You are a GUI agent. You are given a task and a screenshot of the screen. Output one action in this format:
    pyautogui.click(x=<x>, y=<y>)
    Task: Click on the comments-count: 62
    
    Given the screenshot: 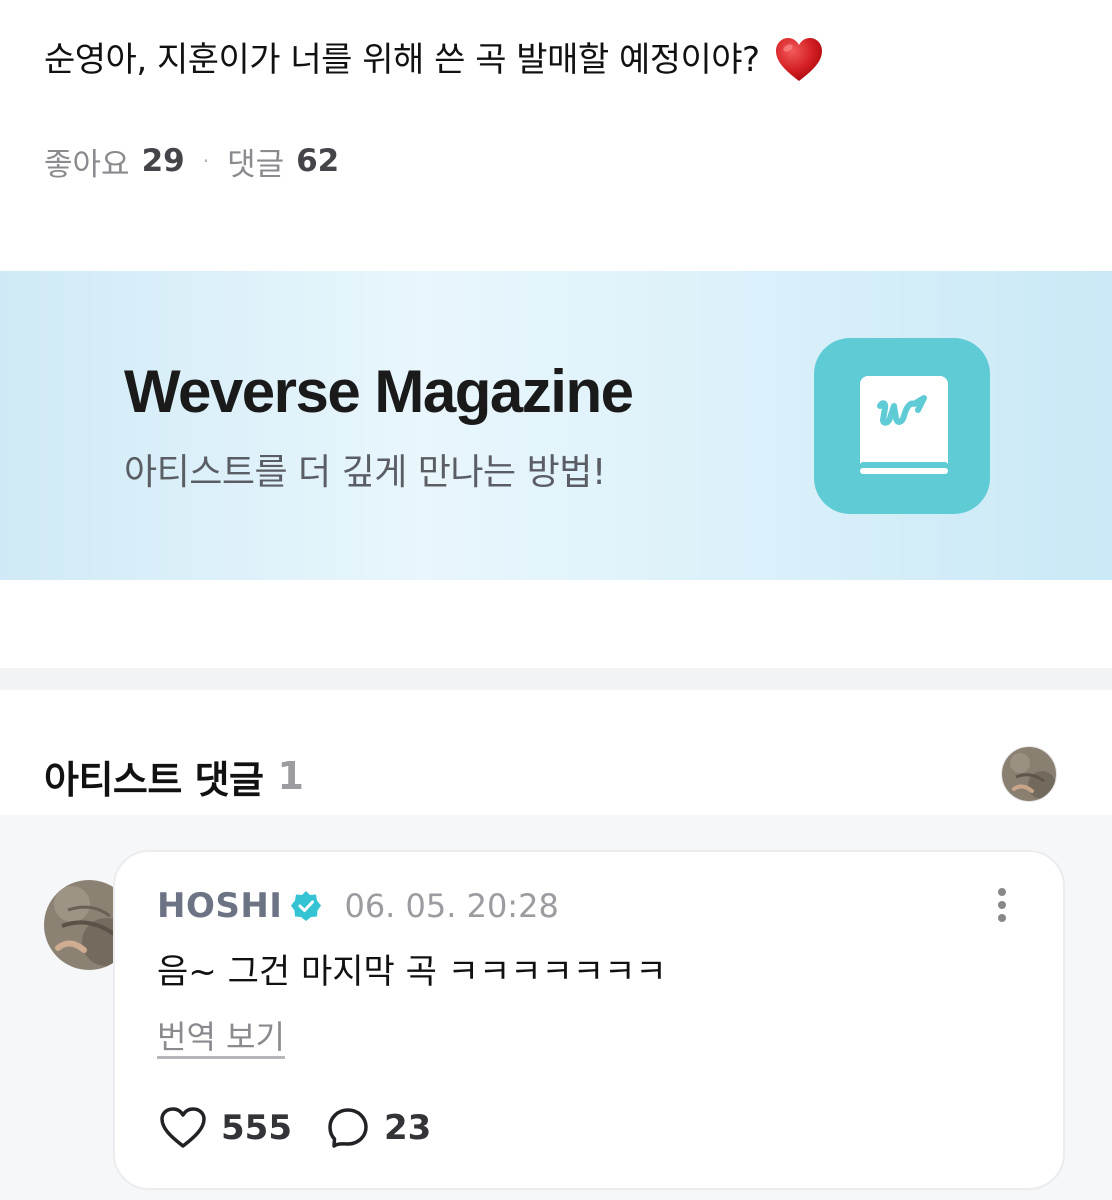 What is the action you would take?
    pyautogui.click(x=317, y=161)
    